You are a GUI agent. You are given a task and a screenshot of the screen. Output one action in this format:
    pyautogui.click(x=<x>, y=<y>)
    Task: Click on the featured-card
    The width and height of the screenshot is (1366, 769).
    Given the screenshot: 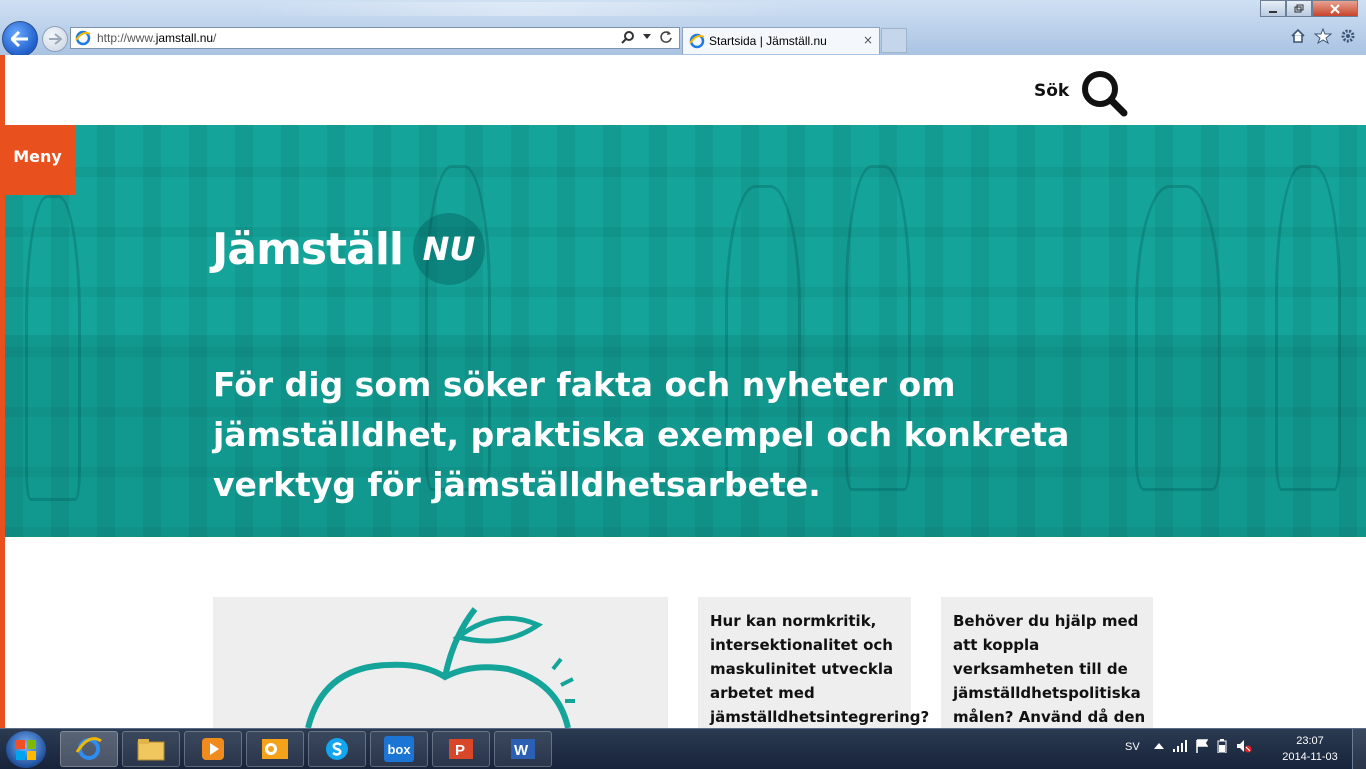 What is the action you would take?
    pyautogui.click(x=440, y=662)
    